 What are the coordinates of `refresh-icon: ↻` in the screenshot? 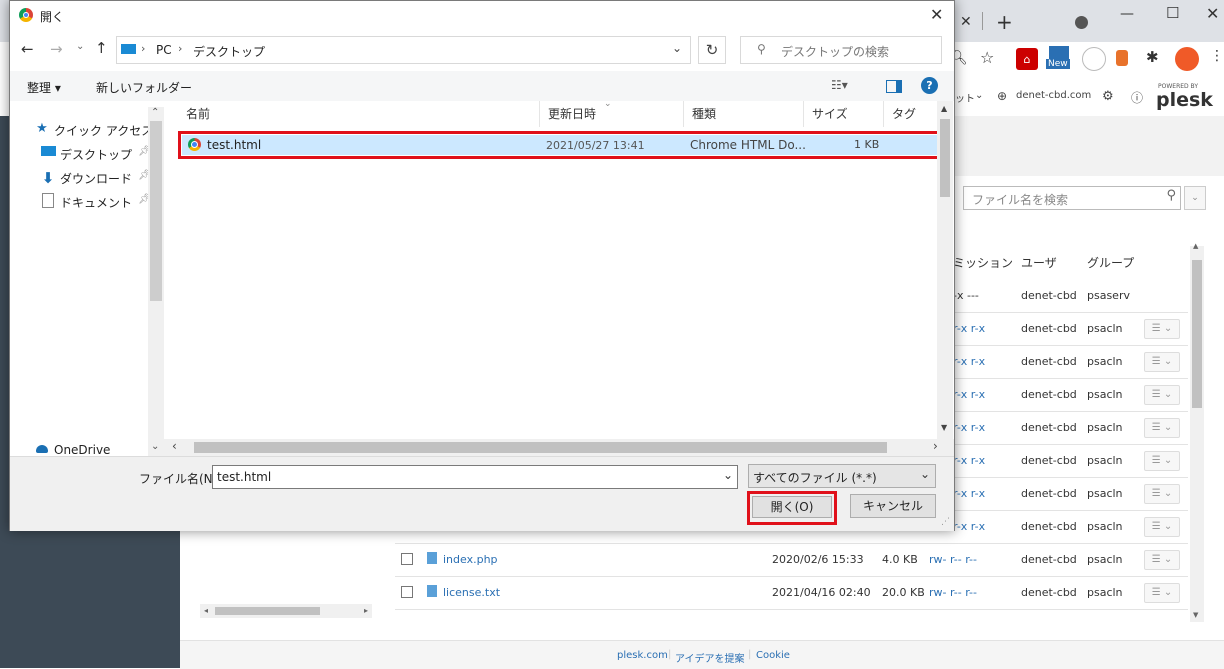 It's located at (712, 50).